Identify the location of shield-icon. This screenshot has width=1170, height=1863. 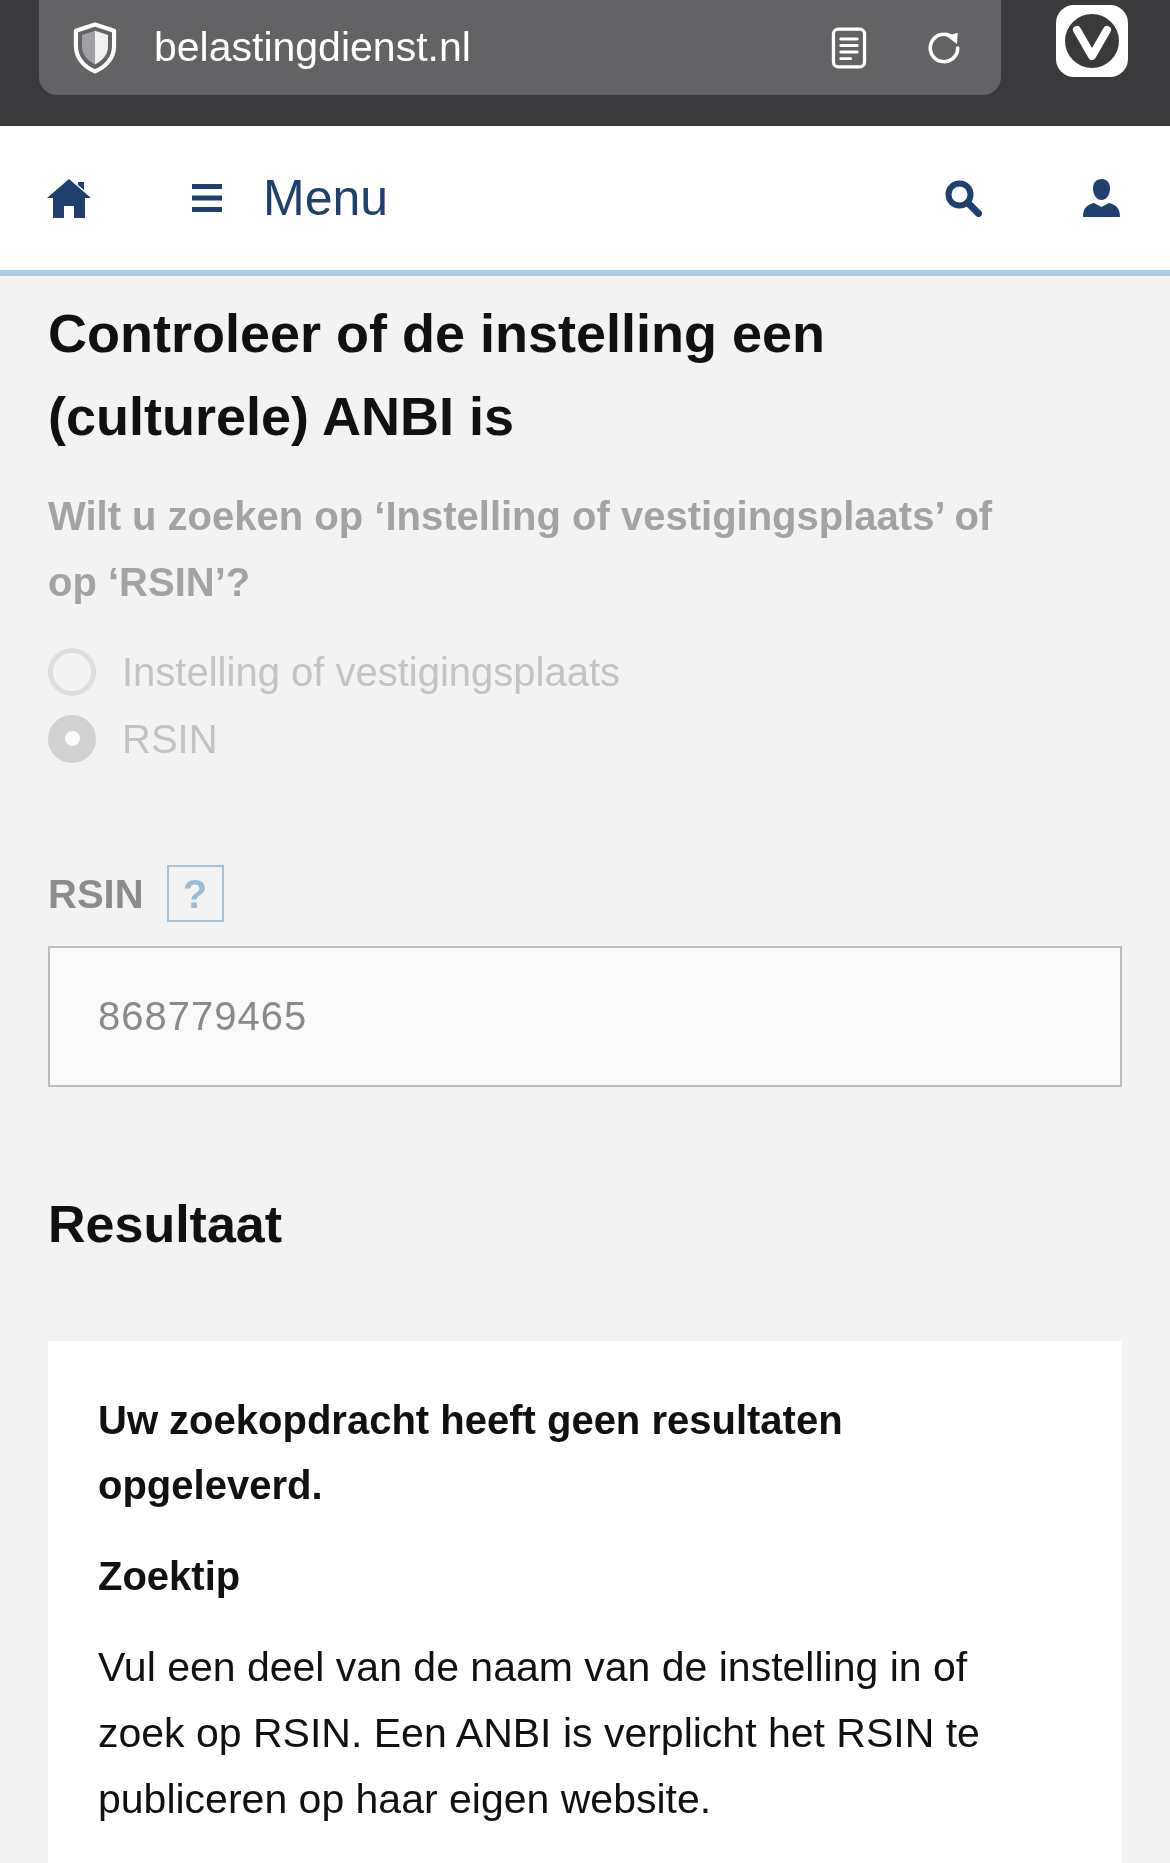
(95, 47).